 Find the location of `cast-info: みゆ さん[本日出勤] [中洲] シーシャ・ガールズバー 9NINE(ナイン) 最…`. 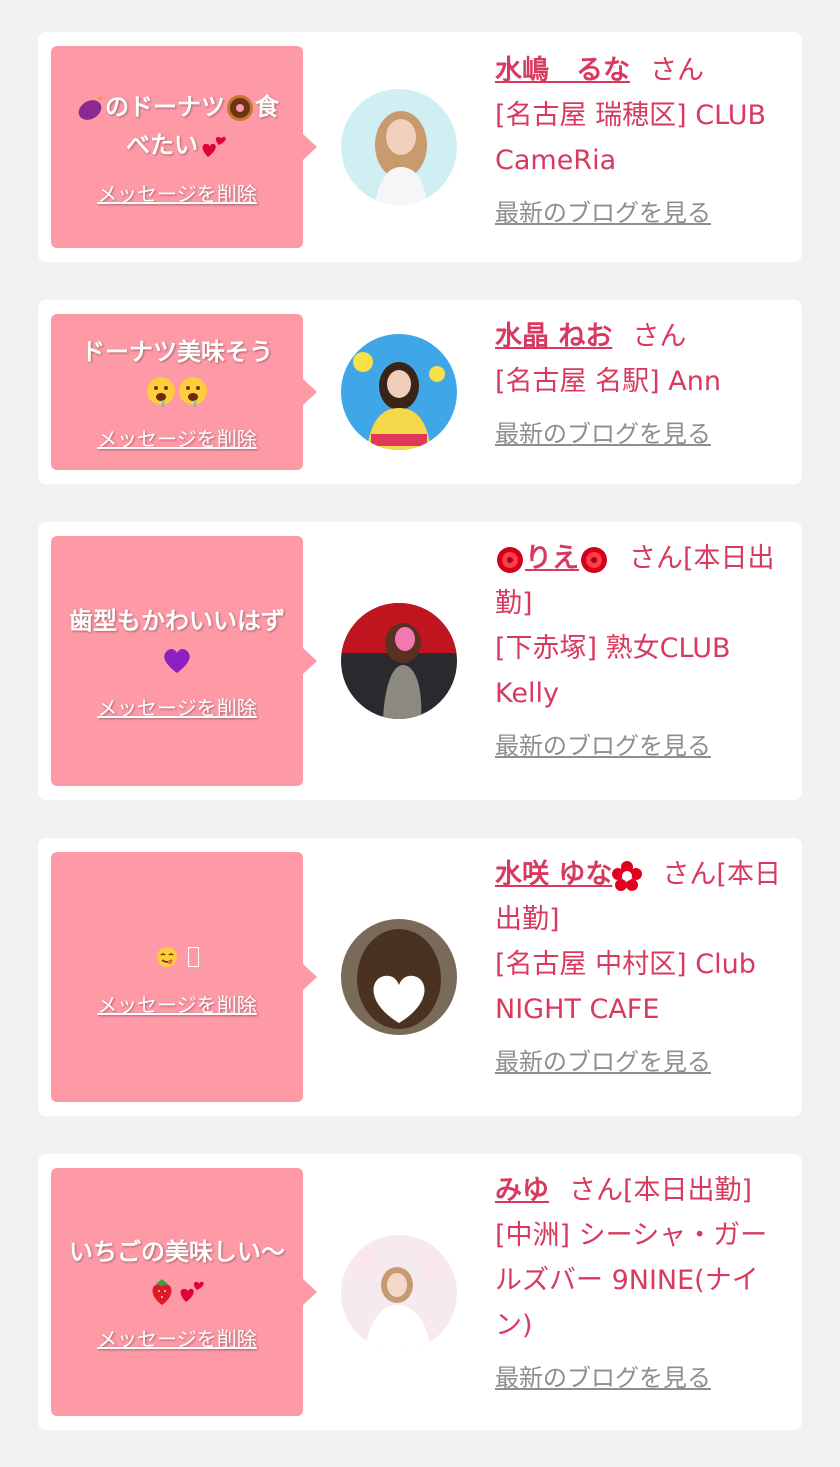

cast-info: みゆ さん[本日出勤] [中洲] シーシャ・ガールズバー 9NINE(ナイン) 最… is located at coordinates (638, 1282).